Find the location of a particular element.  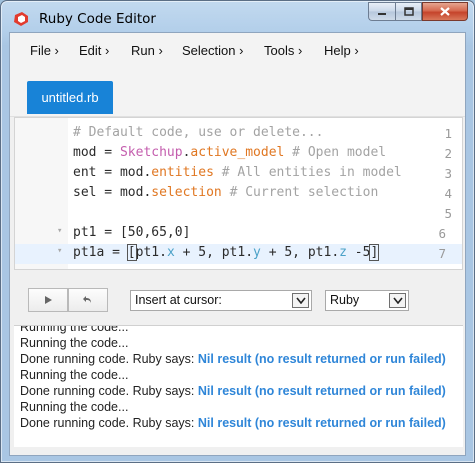

play-icon is located at coordinates (48, 300).